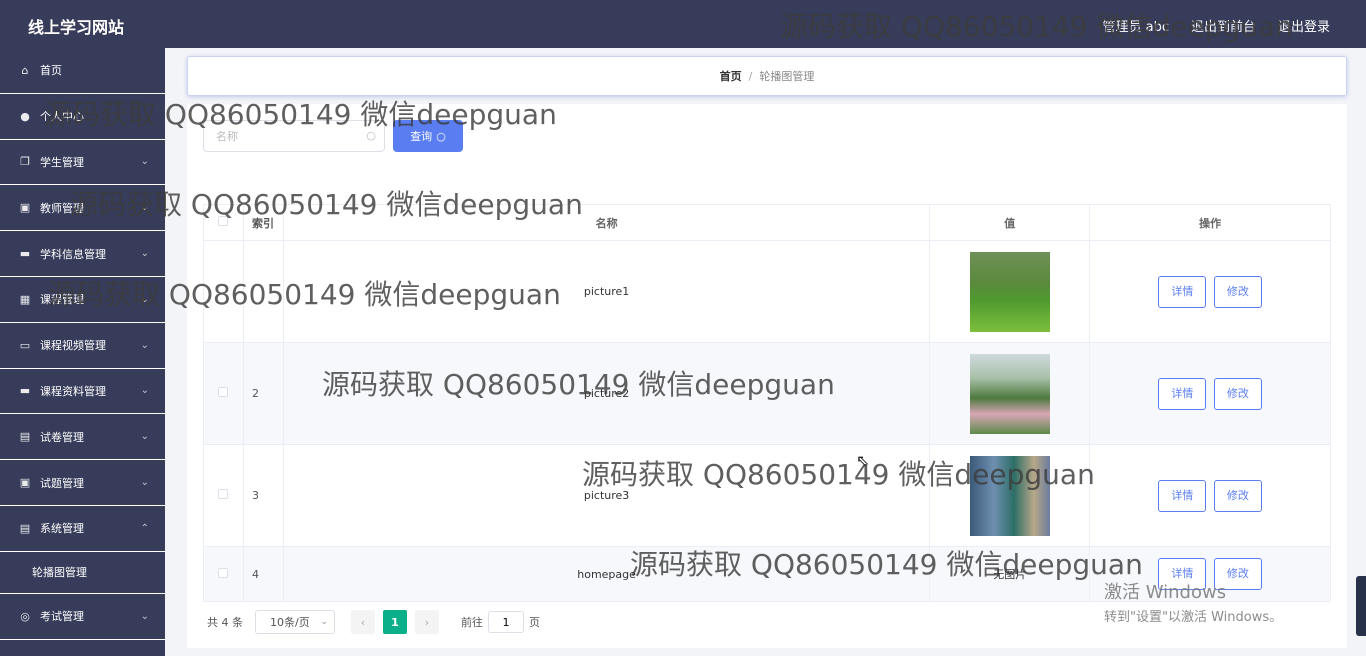 Image resolution: width=1366 pixels, height=656 pixels. I want to click on user-icon: ●, so click(25, 116).